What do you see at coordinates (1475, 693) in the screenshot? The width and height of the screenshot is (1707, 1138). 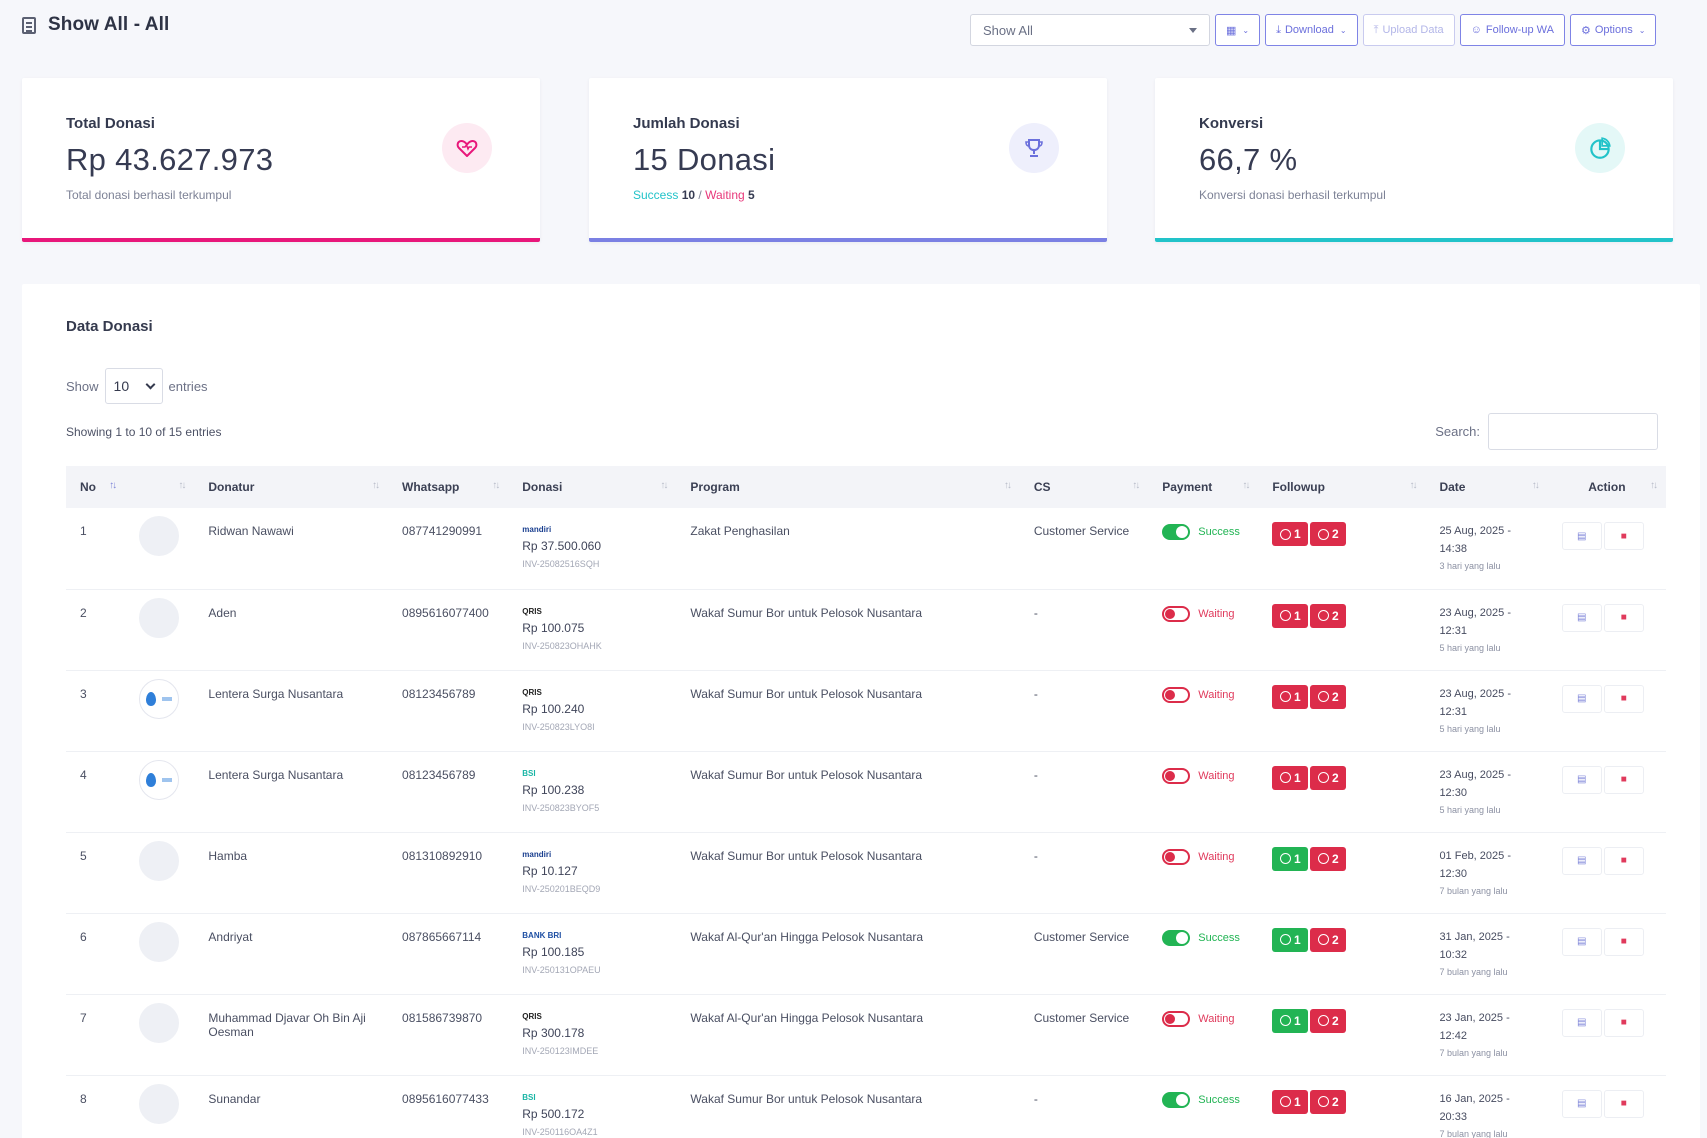 I see `date-value: 23 Aug, 2025 -` at bounding box center [1475, 693].